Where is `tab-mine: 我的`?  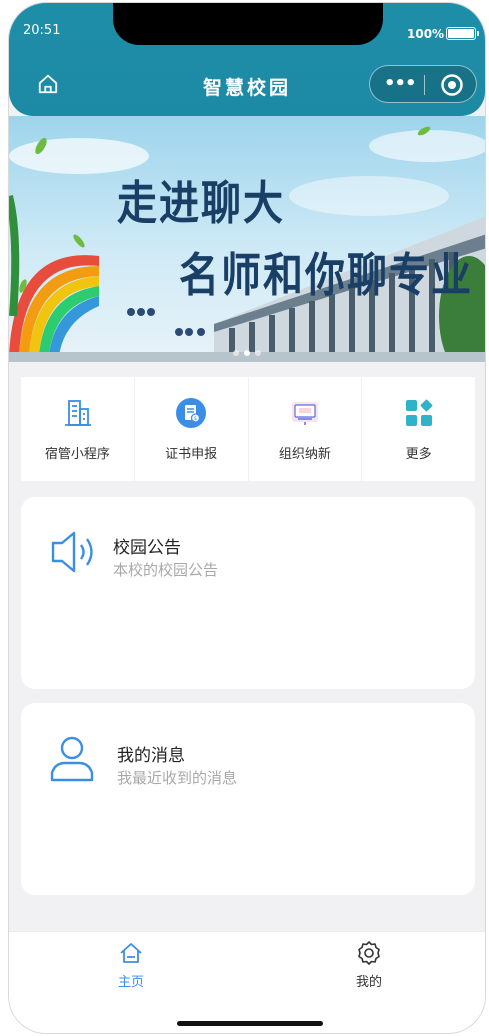 tab-mine: 我的 is located at coordinates (369, 965).